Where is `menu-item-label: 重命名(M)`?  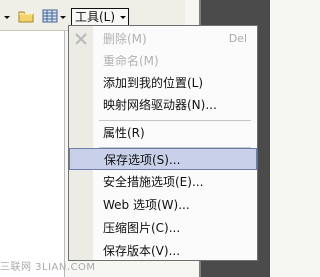 menu-item-label: 重命名(M) is located at coordinates (131, 61).